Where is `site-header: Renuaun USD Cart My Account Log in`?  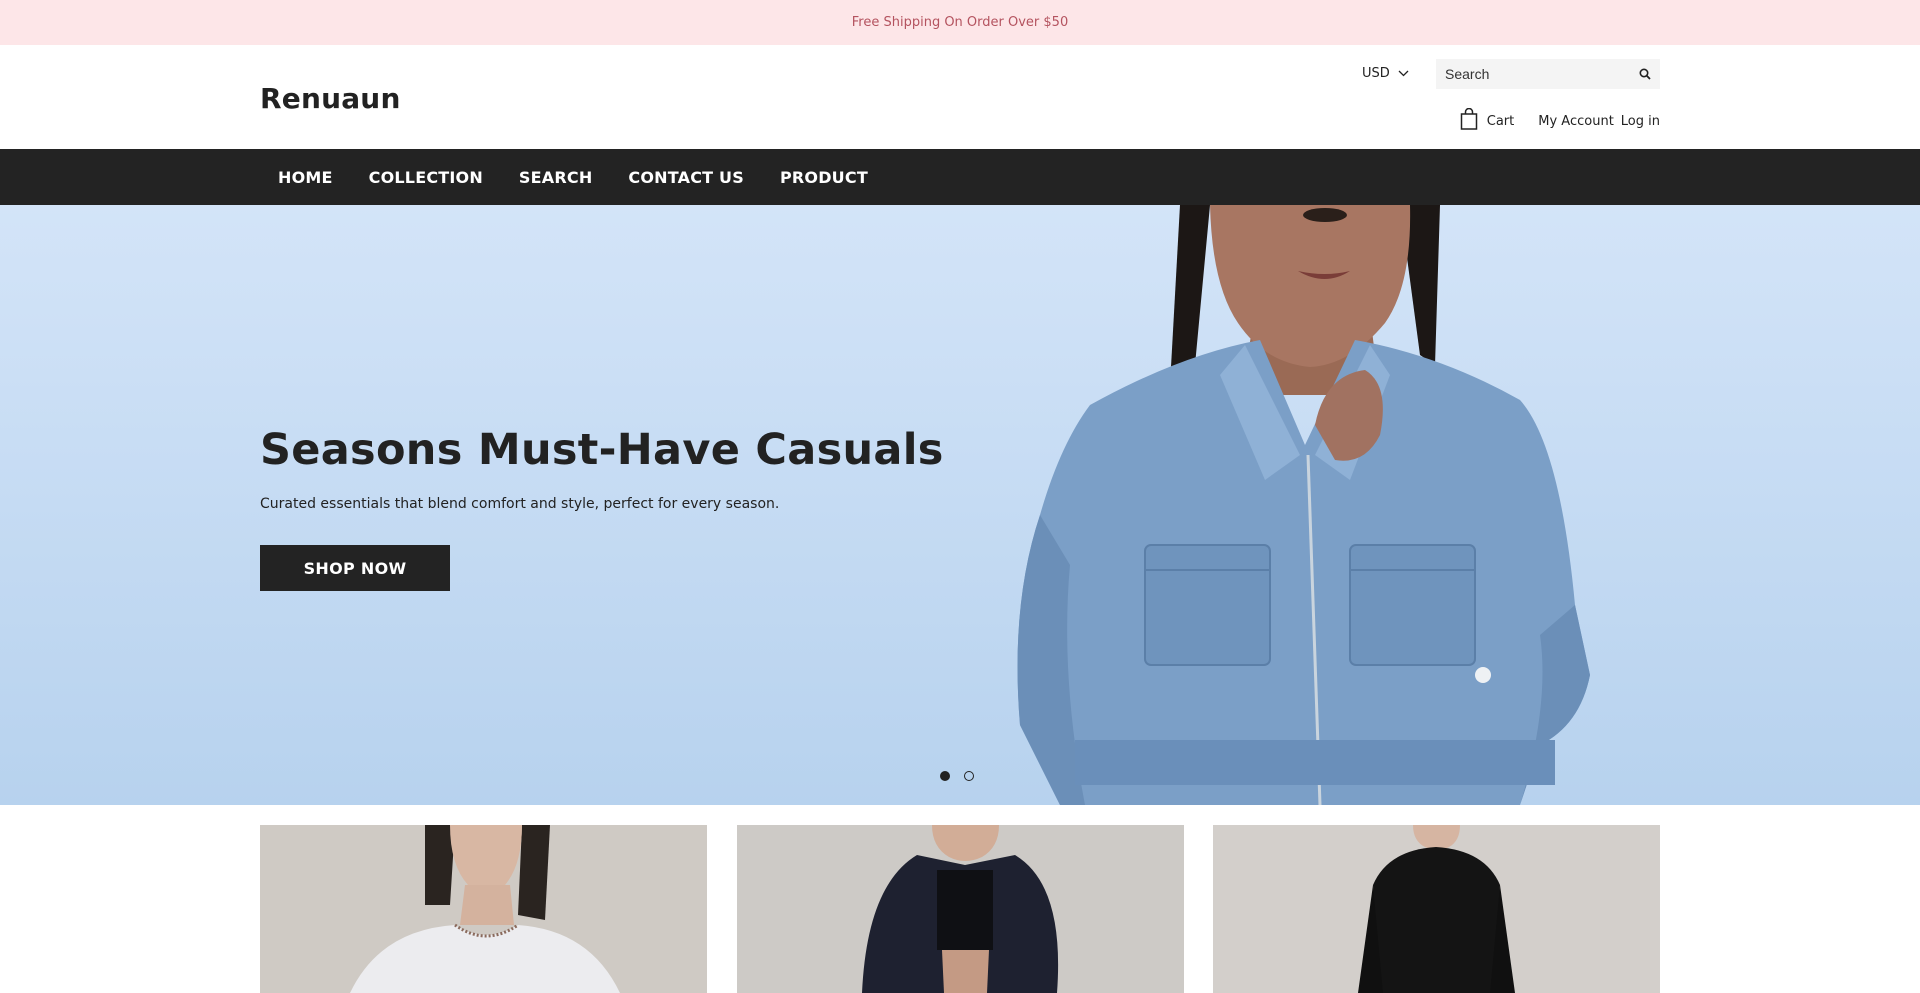
site-header: Renuaun USD Cart My Account Log in is located at coordinates (960, 97).